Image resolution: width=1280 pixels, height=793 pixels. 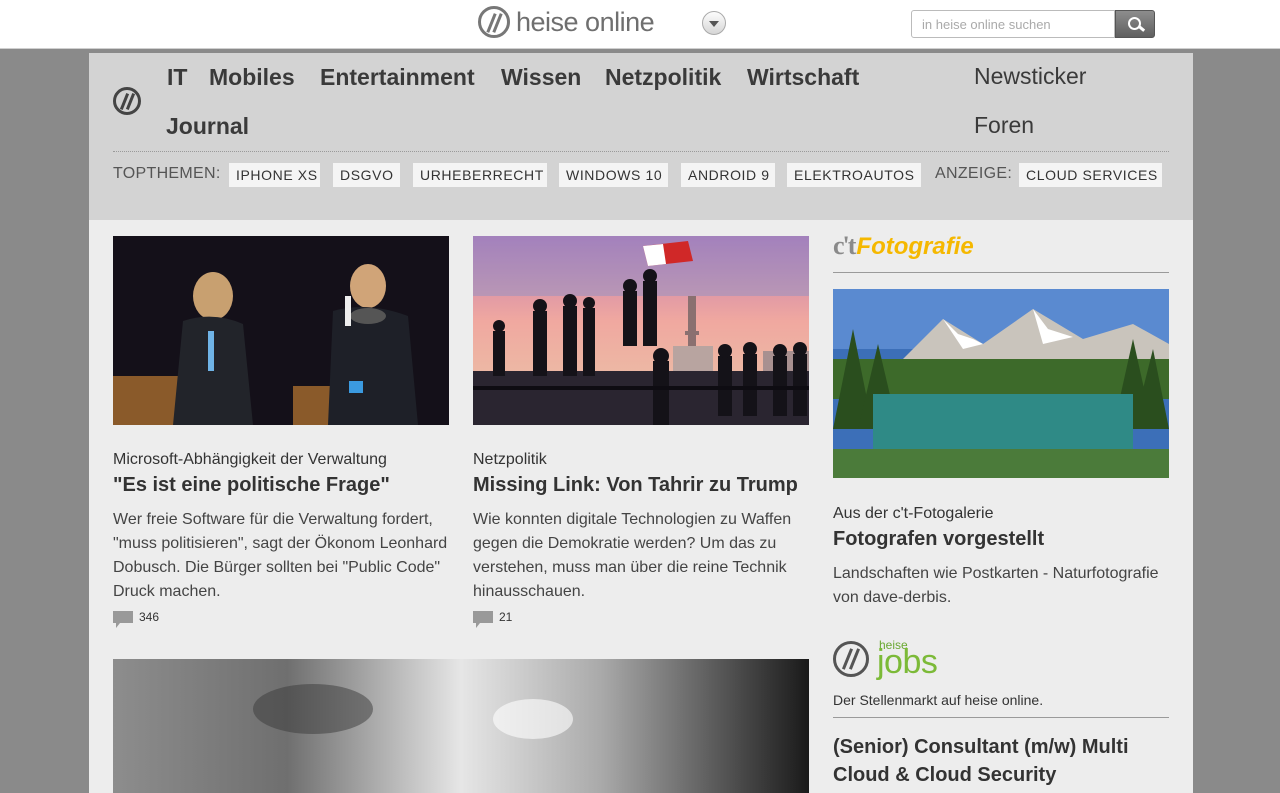 What do you see at coordinates (635, 485) in the screenshot?
I see `article-title: Missing Link: Von Tahrir zu Trump` at bounding box center [635, 485].